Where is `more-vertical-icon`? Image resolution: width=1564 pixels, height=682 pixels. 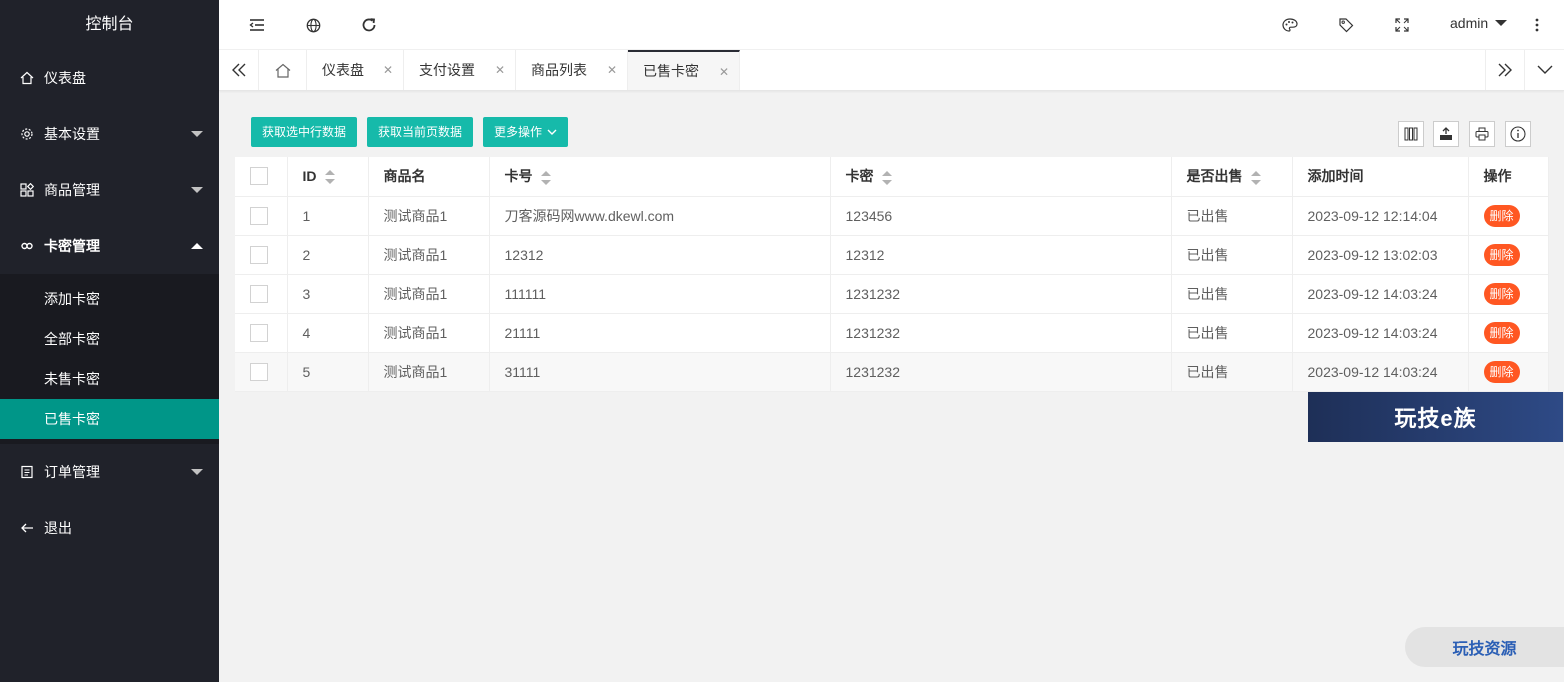 more-vertical-icon is located at coordinates (1537, 25).